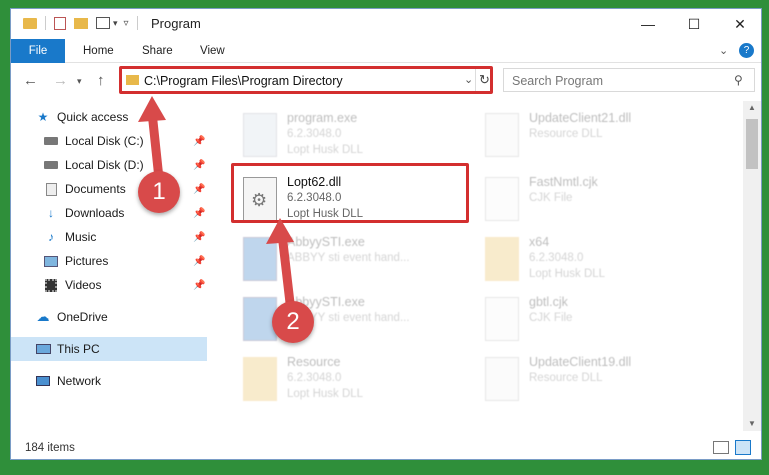  Describe the element at coordinates (293, 322) in the screenshot. I see `step-badge-2: 2` at that location.